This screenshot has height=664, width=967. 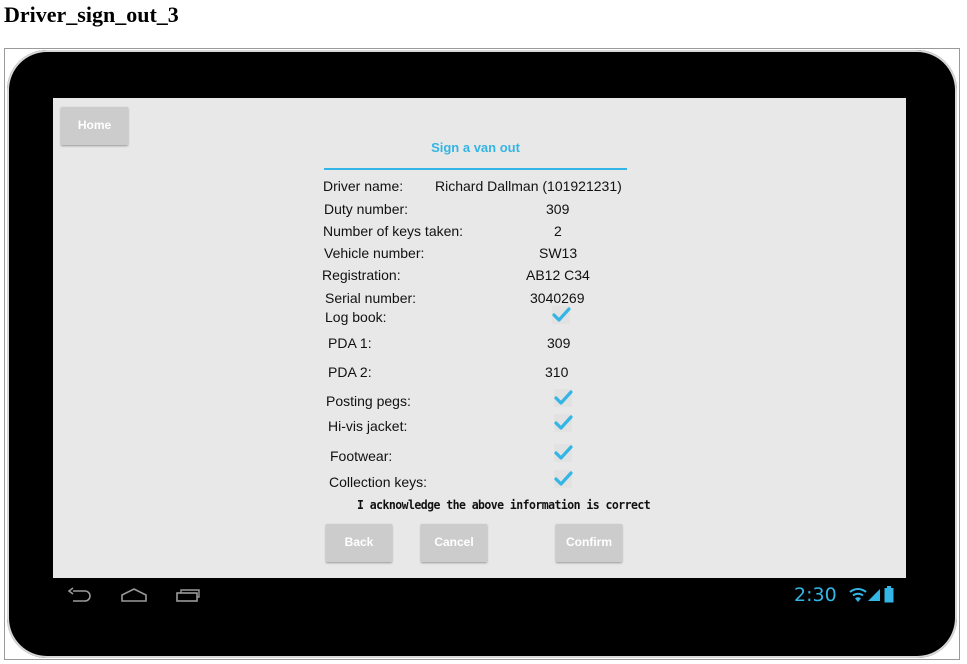 What do you see at coordinates (371, 298) in the screenshot?
I see `serial-number-label: Serial number:` at bounding box center [371, 298].